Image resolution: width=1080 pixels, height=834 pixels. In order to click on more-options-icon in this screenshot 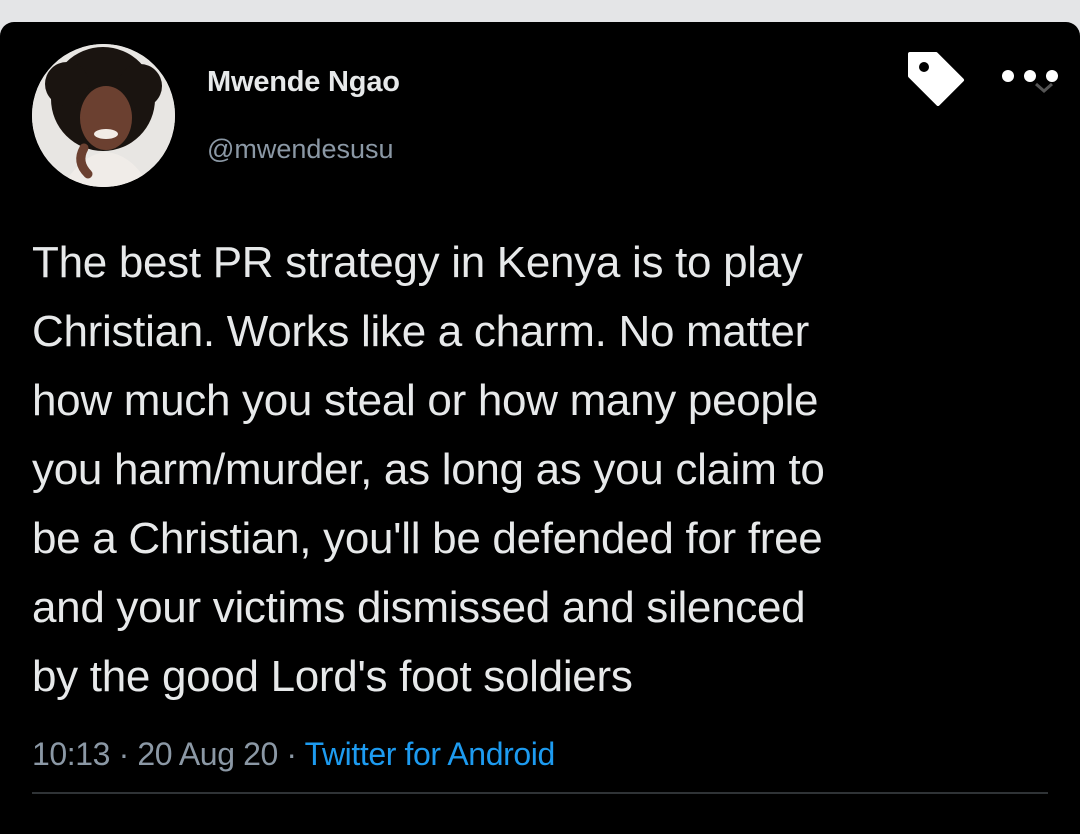, I will do `click(1030, 76)`.